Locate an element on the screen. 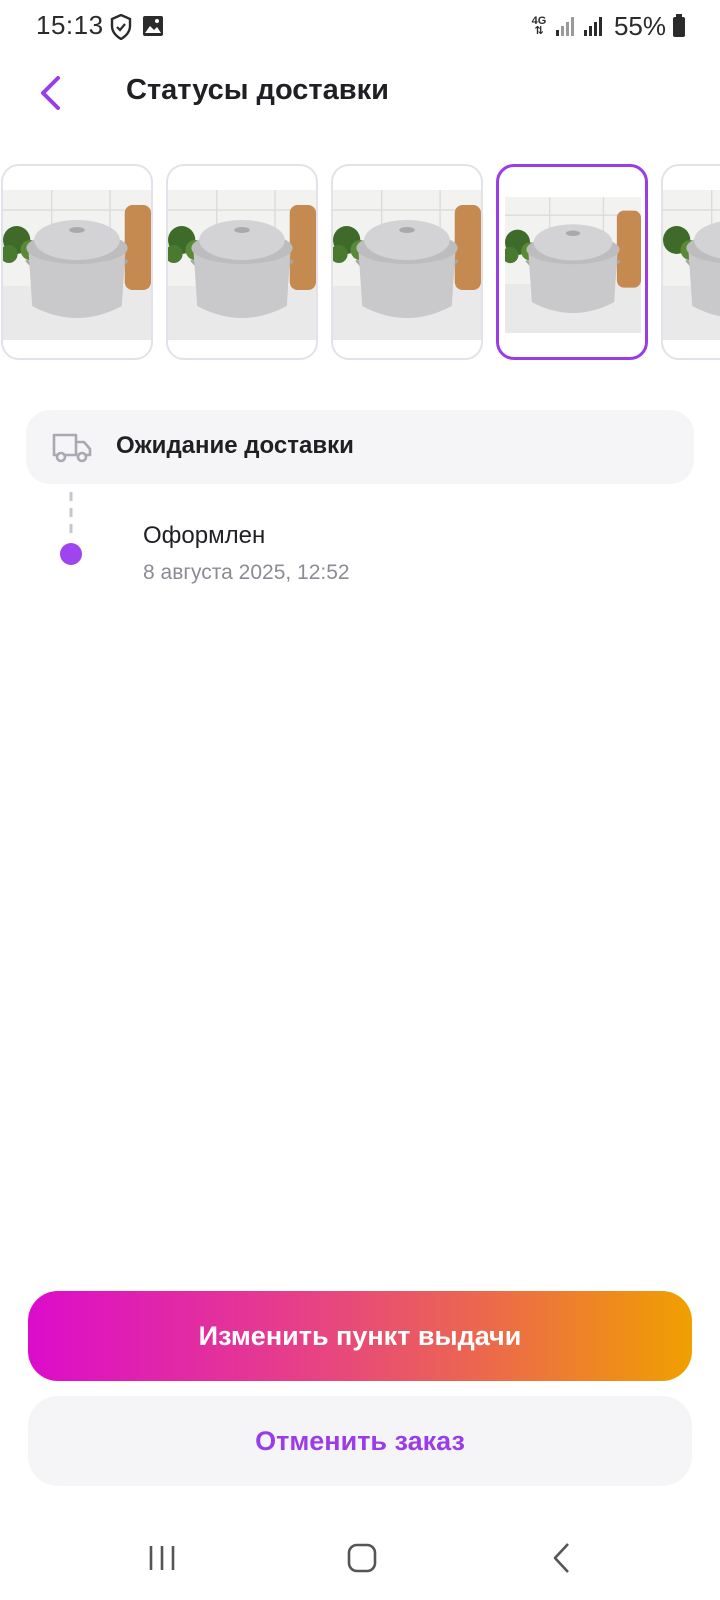  gallery-icon is located at coordinates (153, 26).